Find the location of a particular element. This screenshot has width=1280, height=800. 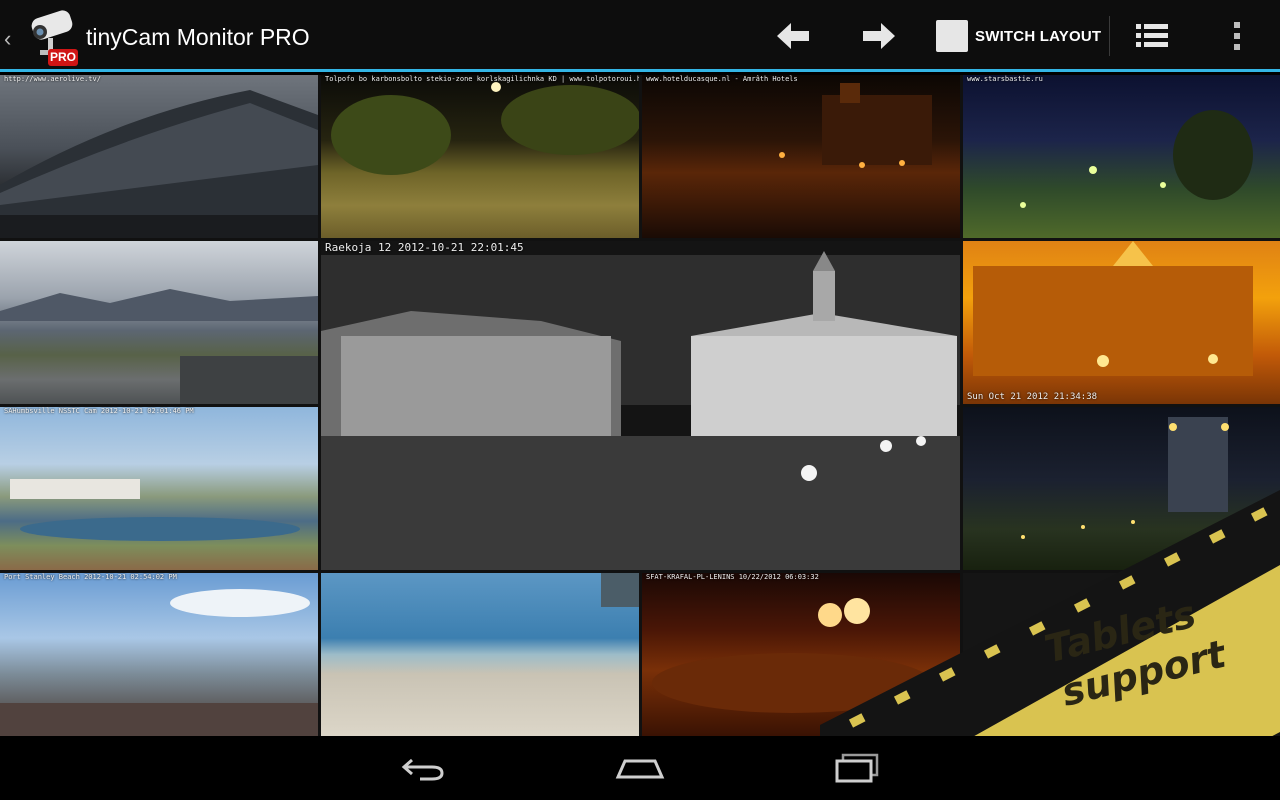

camera-list-button is located at coordinates (1152, 36).